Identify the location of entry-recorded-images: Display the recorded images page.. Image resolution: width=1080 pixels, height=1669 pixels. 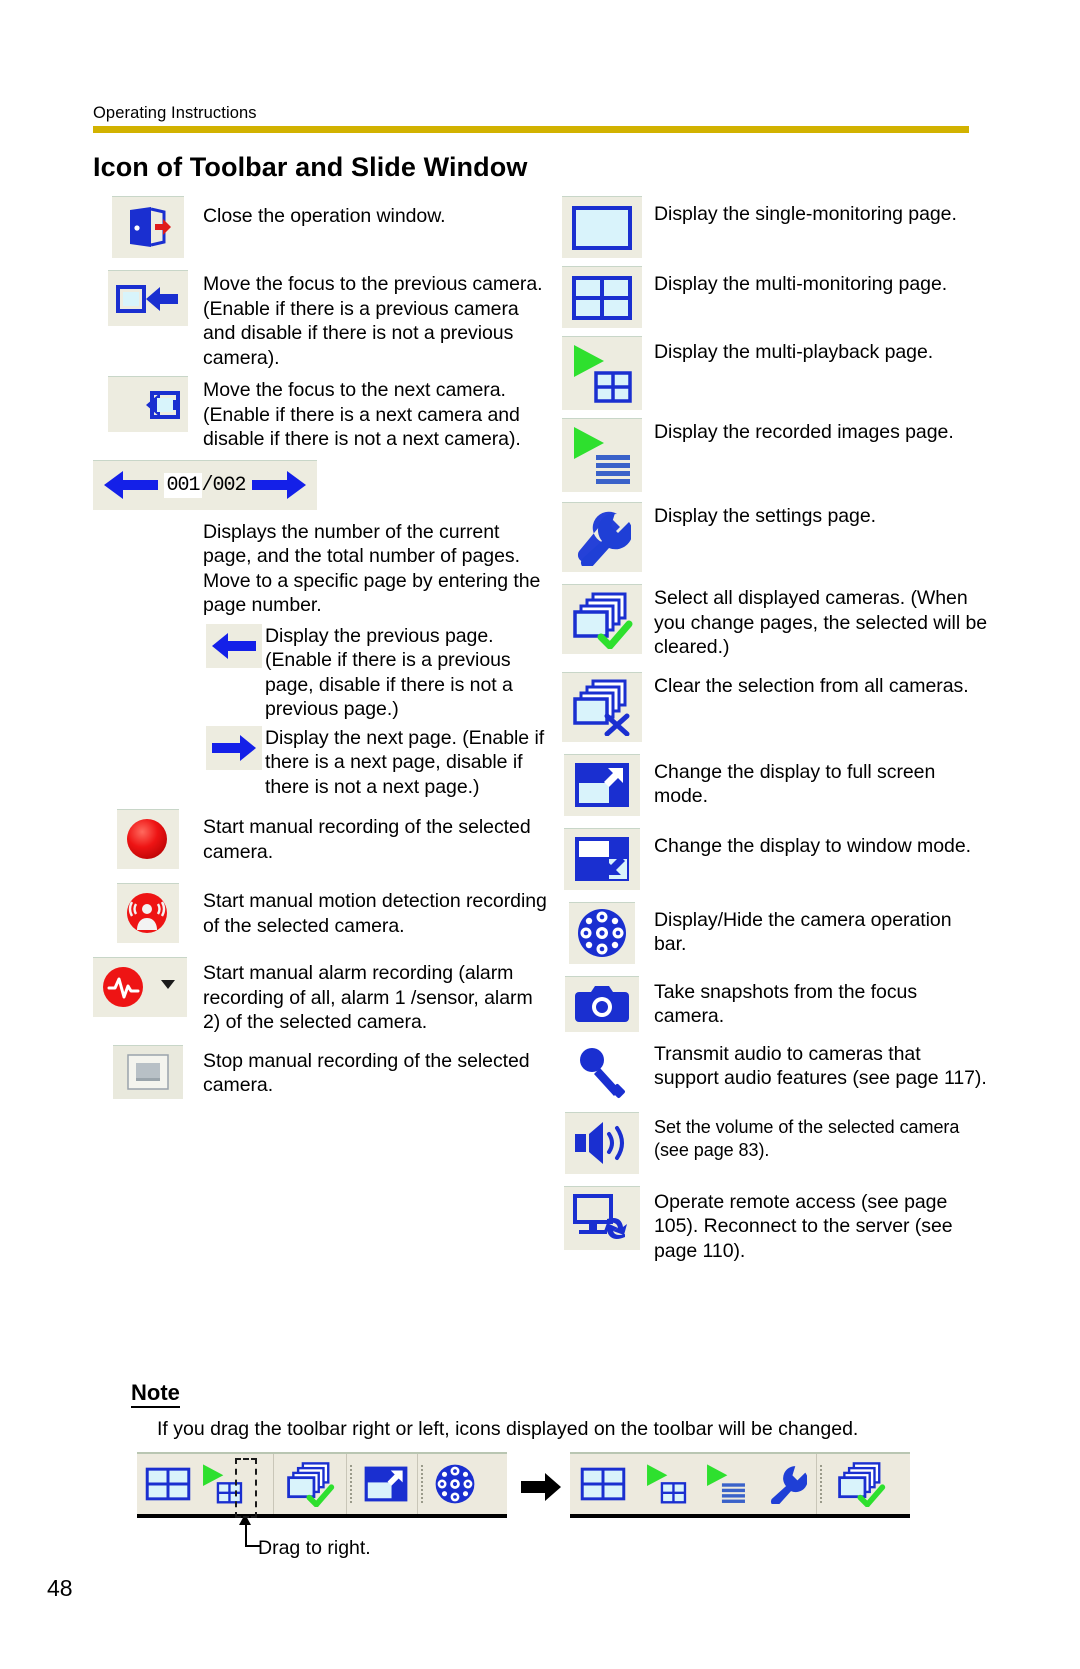
(769, 455).